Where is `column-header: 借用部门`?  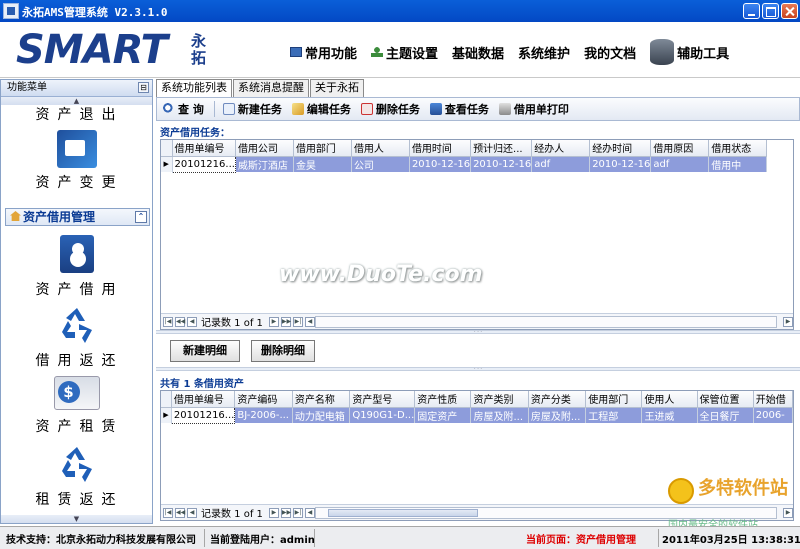
column-header: 借用部门 is located at coordinates (322, 148).